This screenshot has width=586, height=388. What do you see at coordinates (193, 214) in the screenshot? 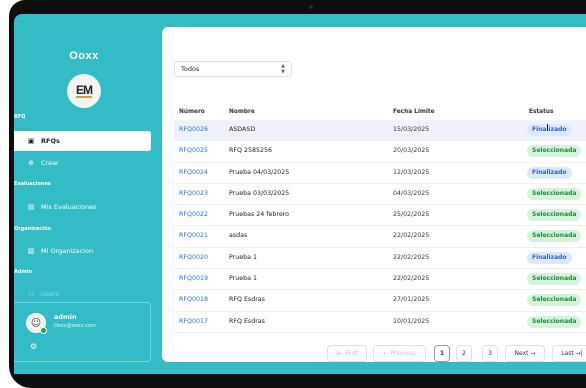
I see `rfq-number-link: RFQ0022` at bounding box center [193, 214].